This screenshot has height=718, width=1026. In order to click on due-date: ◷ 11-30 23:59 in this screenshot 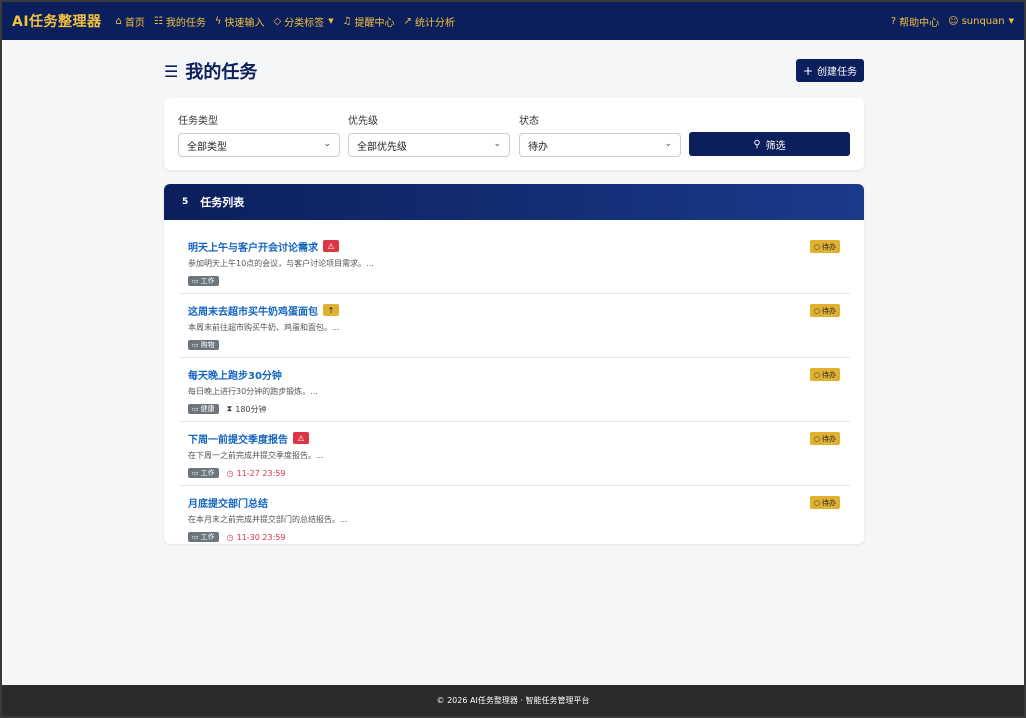, I will do `click(256, 537)`.